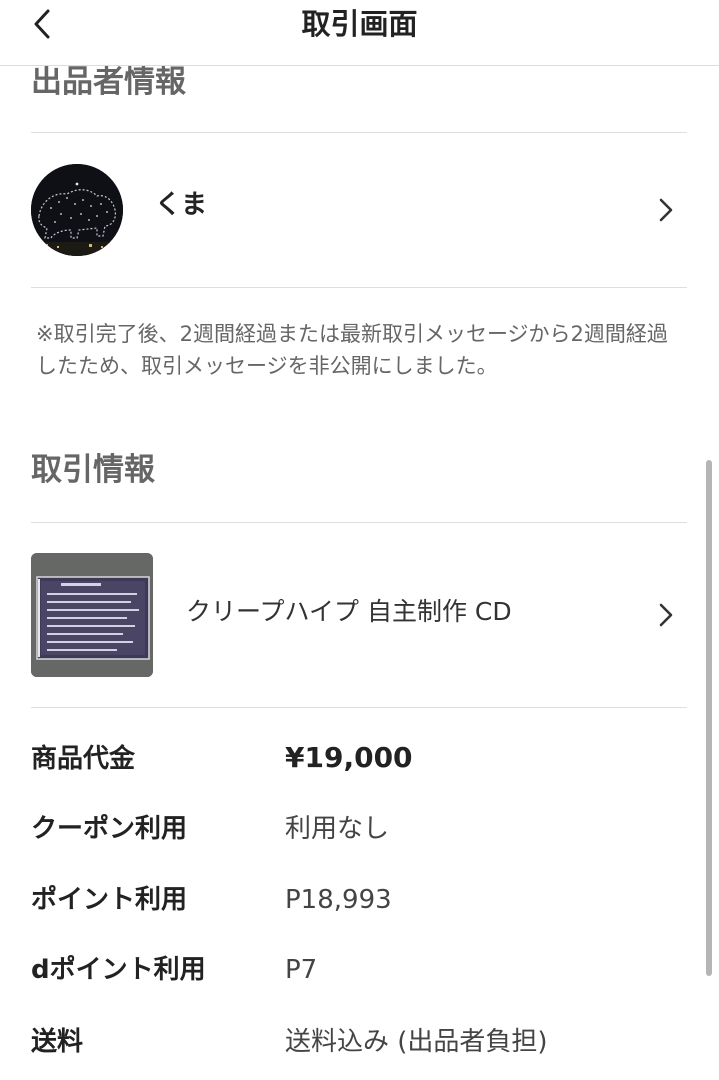  Describe the element at coordinates (109, 829) in the screenshot. I see `coupon-label: クーポン利用` at that location.